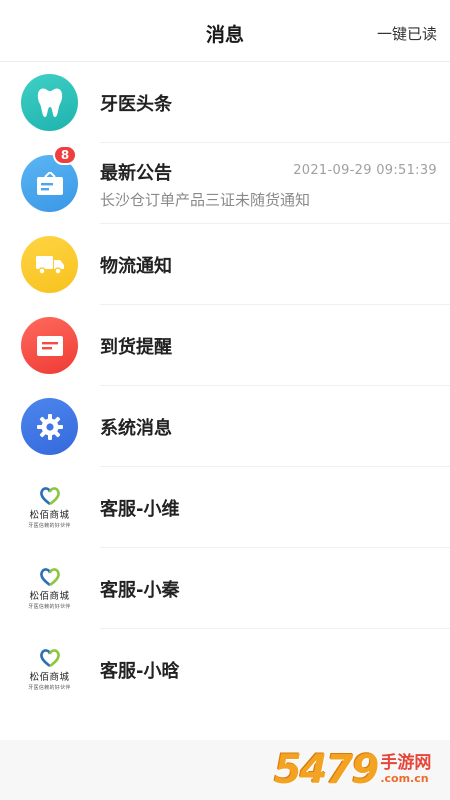 The width and height of the screenshot is (450, 800). What do you see at coordinates (225, 426) in the screenshot?
I see `message-item-system: 系统消息` at bounding box center [225, 426].